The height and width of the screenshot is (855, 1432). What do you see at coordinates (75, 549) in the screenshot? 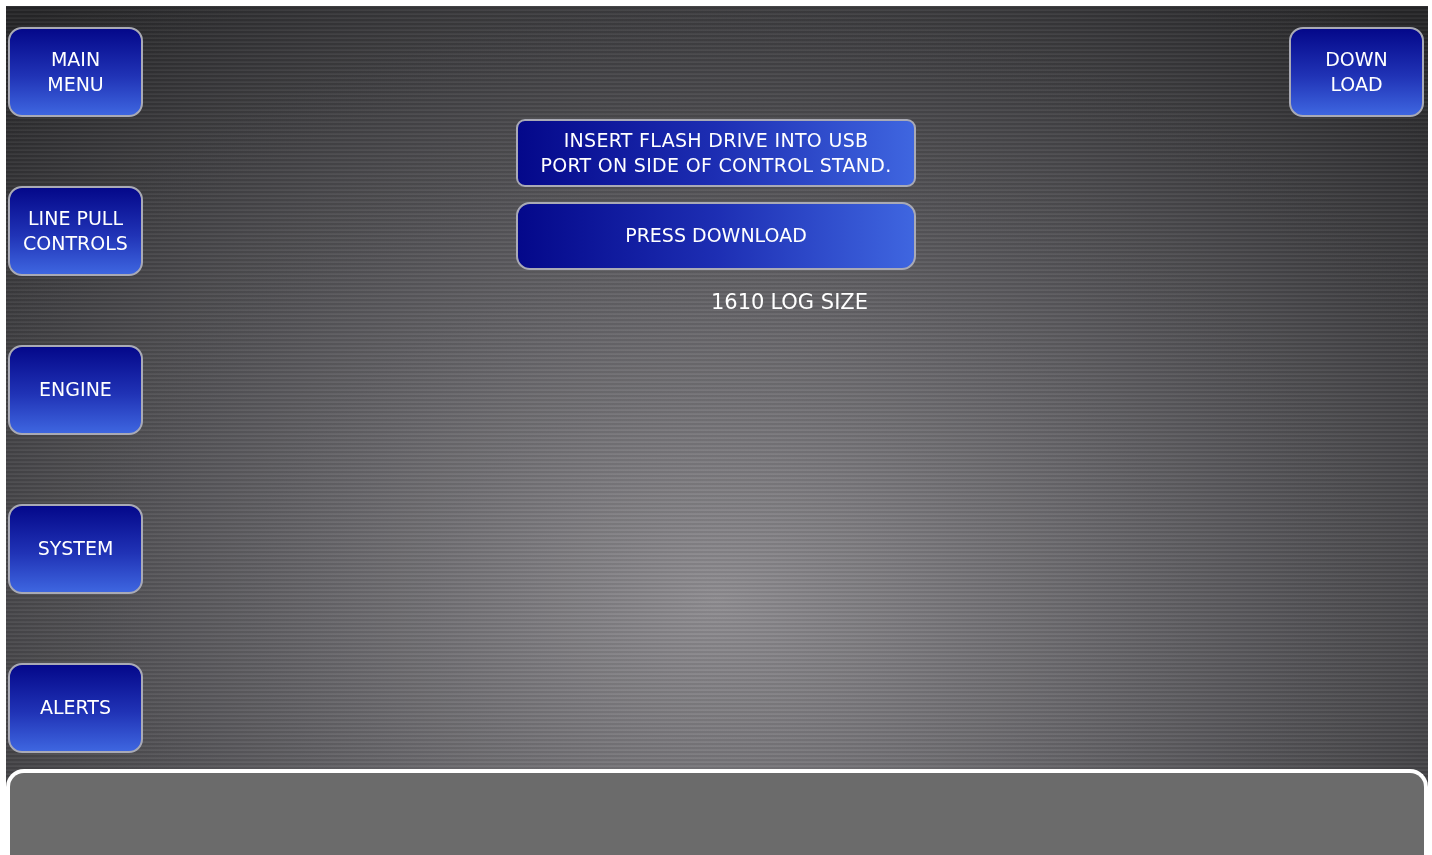
I see `nav-button: SYSTEM` at bounding box center [75, 549].